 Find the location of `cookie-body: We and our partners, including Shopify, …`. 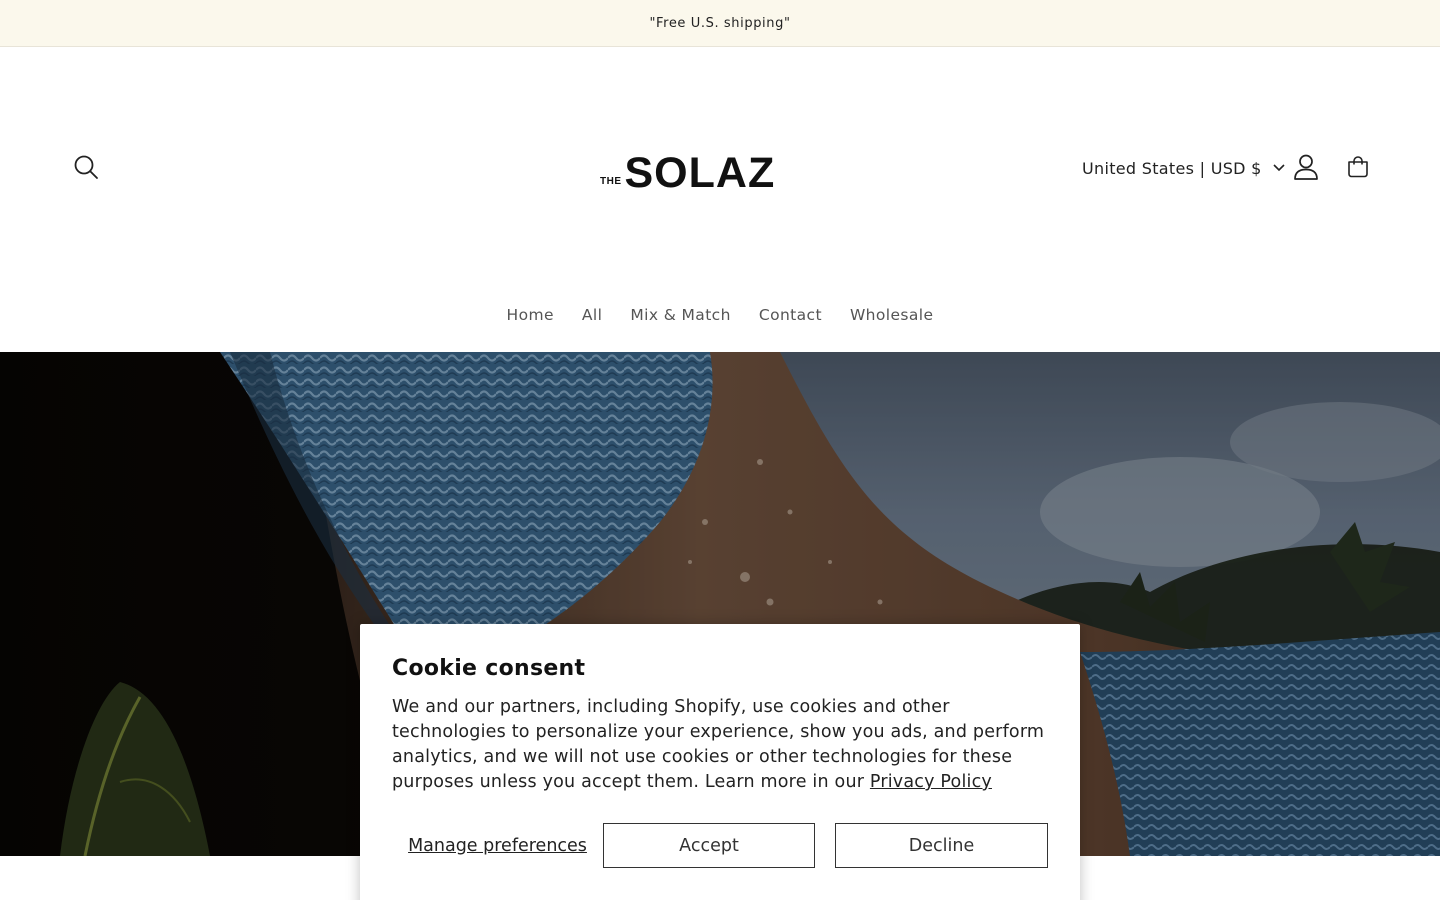

cookie-body: We and our partners, including Shopify, … is located at coordinates (720, 745).